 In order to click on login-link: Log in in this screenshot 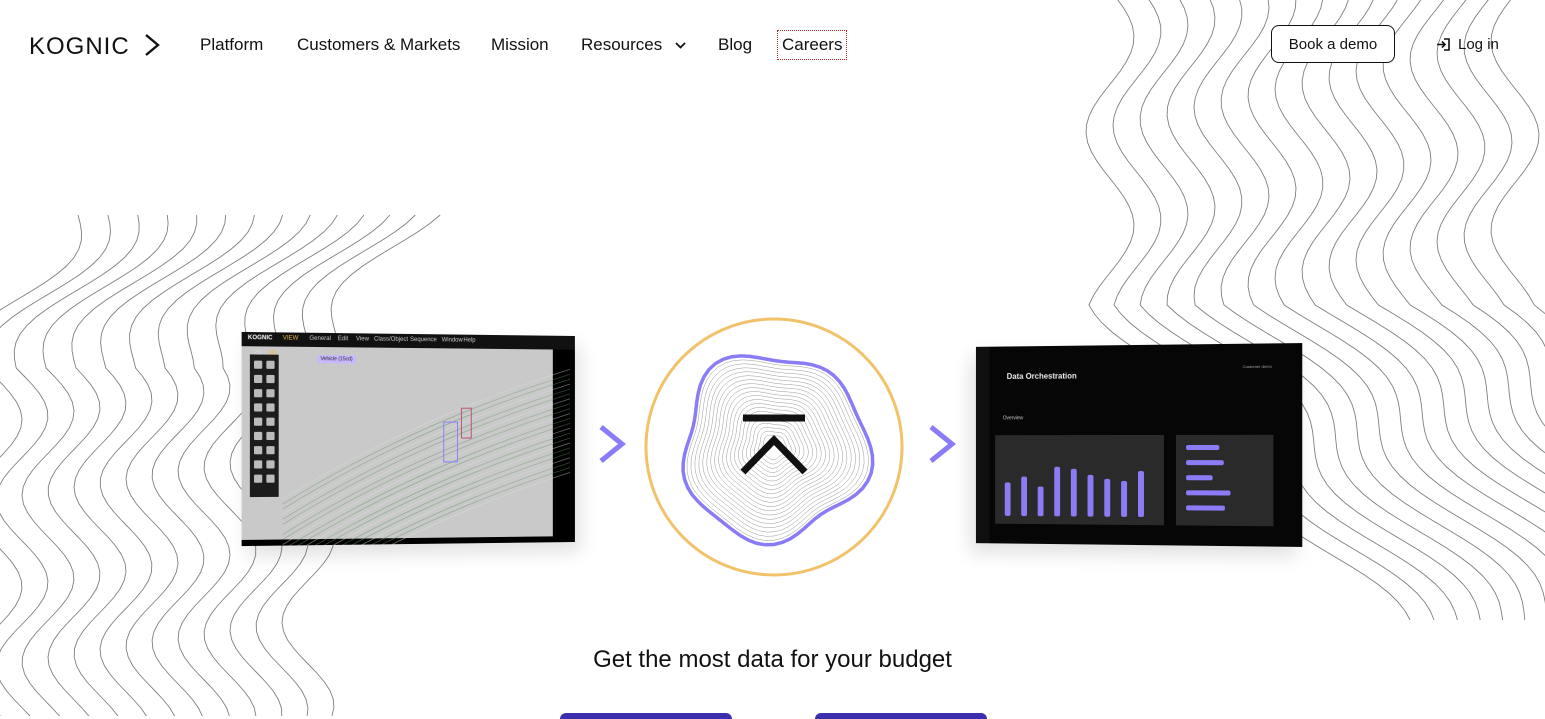, I will do `click(1467, 44)`.